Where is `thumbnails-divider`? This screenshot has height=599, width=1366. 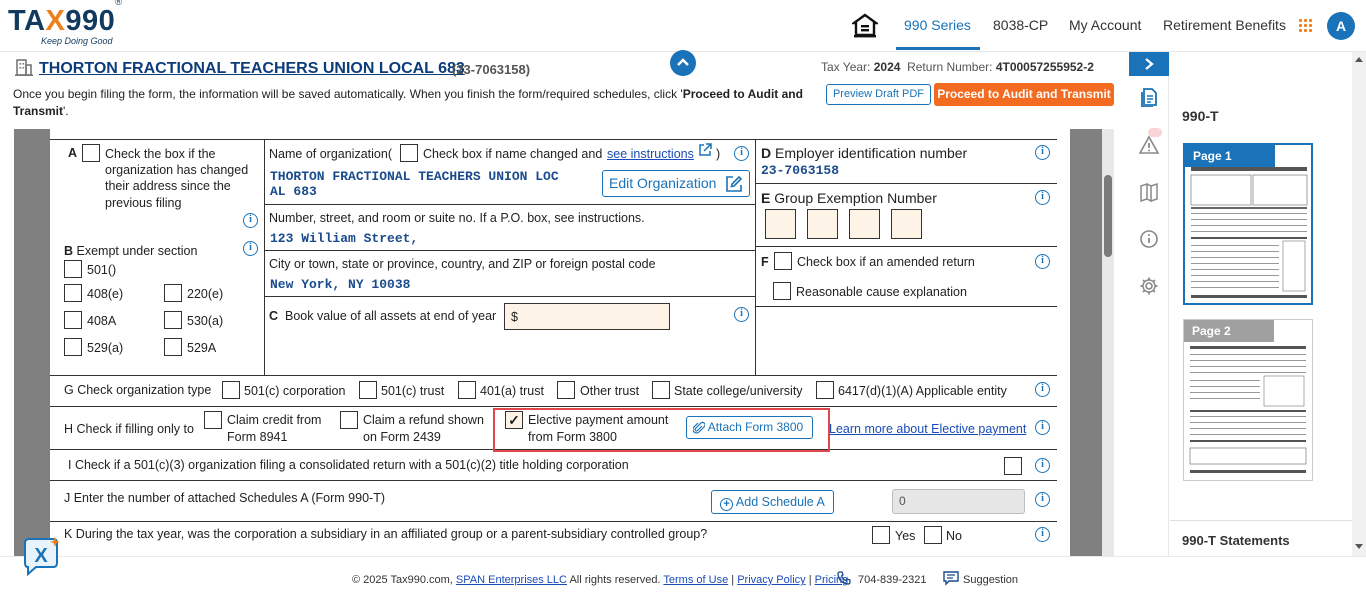 thumbnails-divider is located at coordinates (1261, 520).